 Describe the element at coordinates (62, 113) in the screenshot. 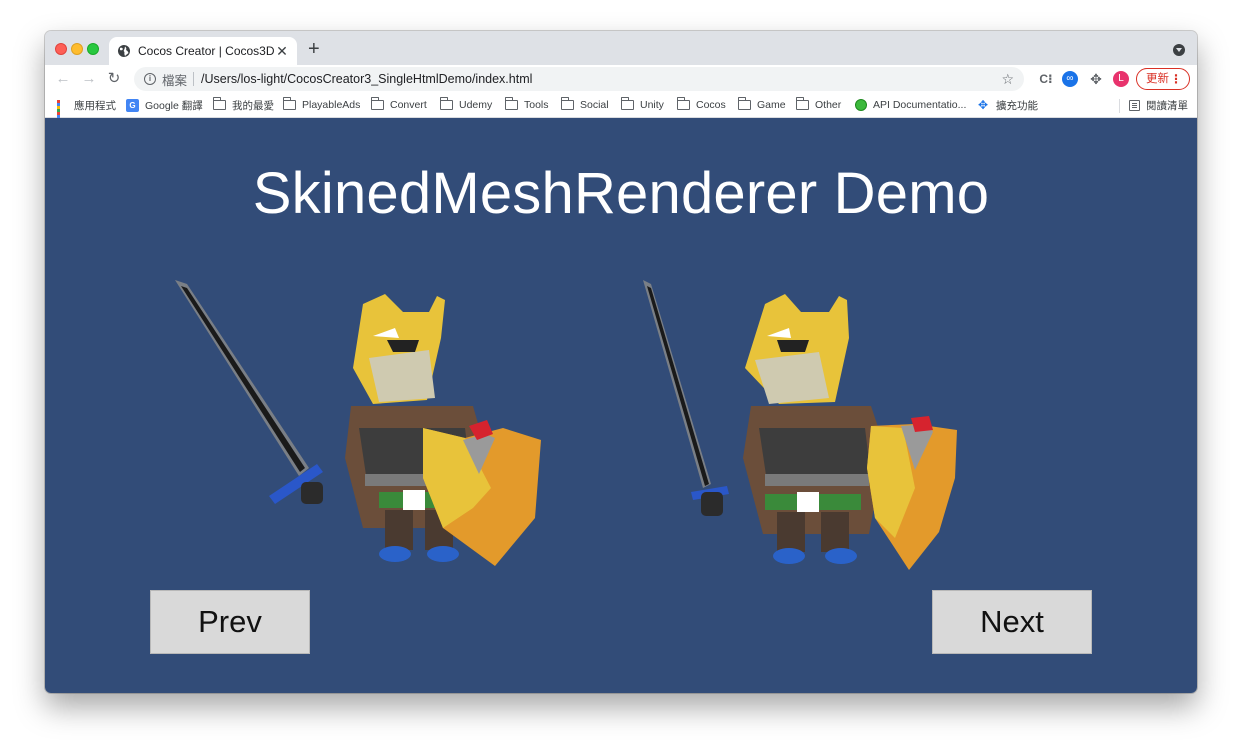

I see `apps-icon` at that location.